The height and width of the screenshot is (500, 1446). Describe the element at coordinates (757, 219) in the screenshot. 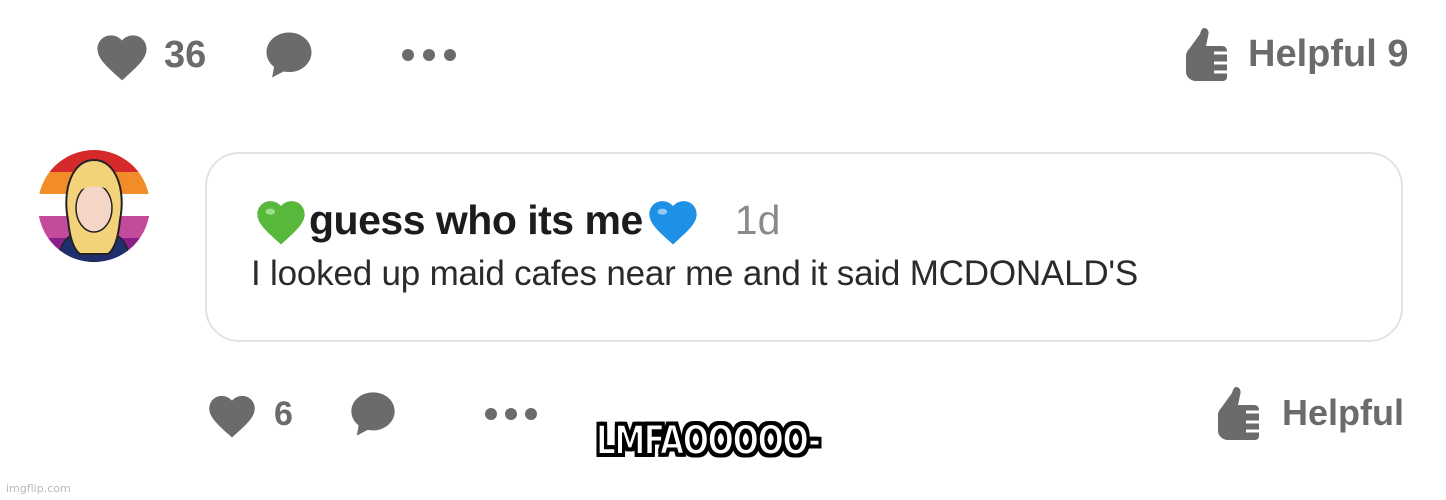

I see `timestamp: 1d` at that location.